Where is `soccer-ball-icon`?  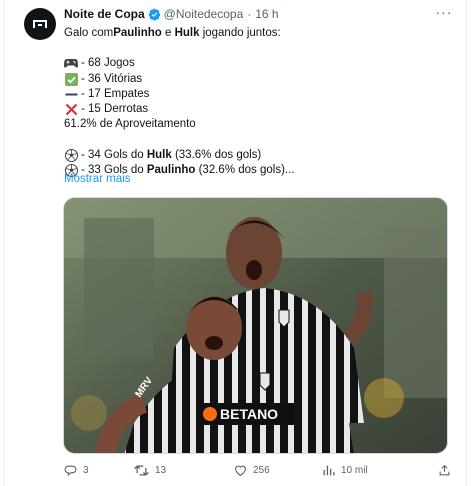
soccer-ball-icon is located at coordinates (71, 155).